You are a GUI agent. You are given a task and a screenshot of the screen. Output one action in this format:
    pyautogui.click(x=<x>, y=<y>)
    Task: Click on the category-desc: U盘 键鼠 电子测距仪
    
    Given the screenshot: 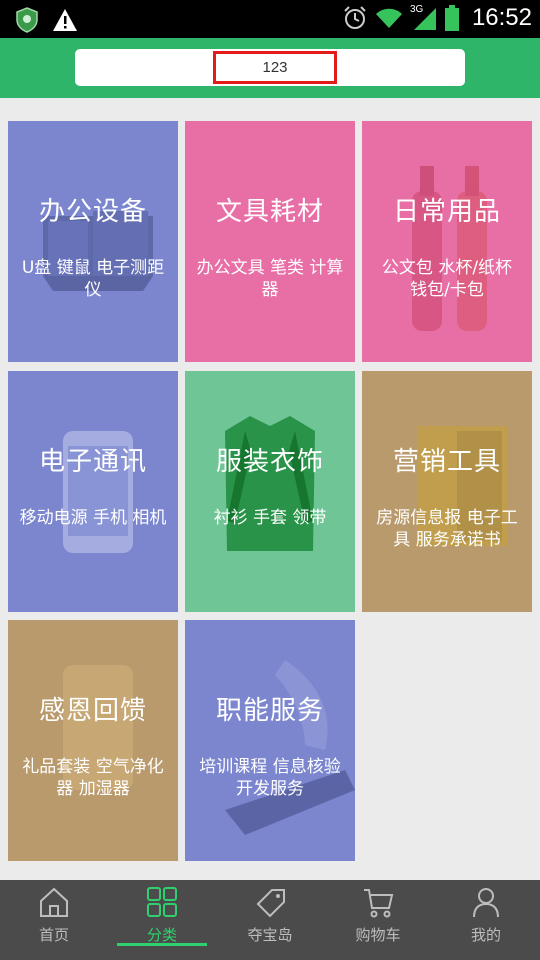 What is the action you would take?
    pyautogui.click(x=93, y=279)
    